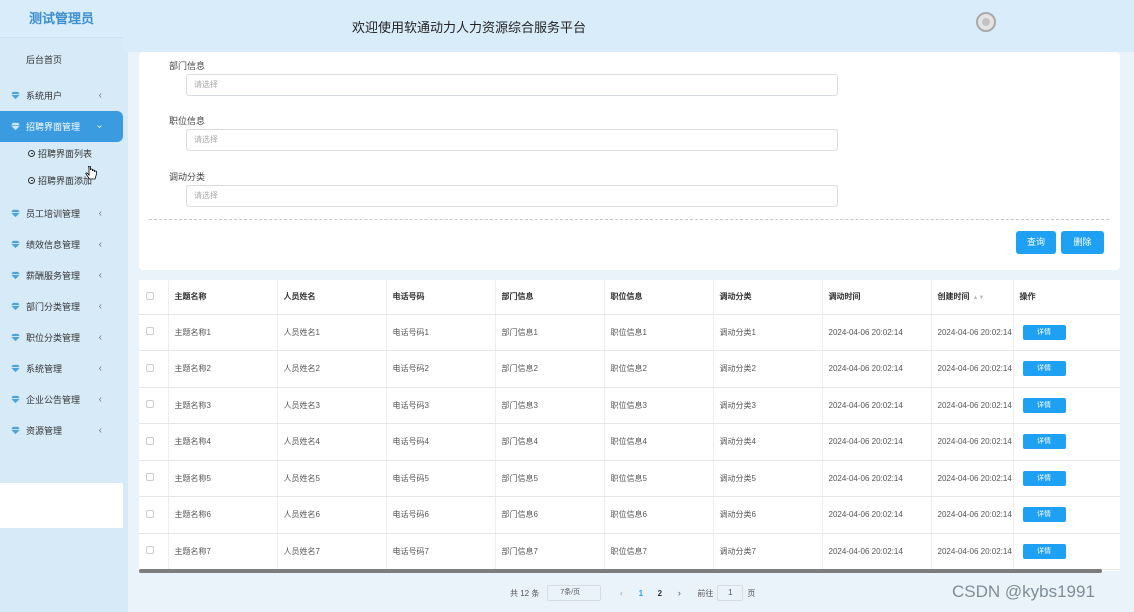 This screenshot has width=1134, height=612. Describe the element at coordinates (441, 442) in the screenshot. I see `table-cell: 电话号码4` at that location.